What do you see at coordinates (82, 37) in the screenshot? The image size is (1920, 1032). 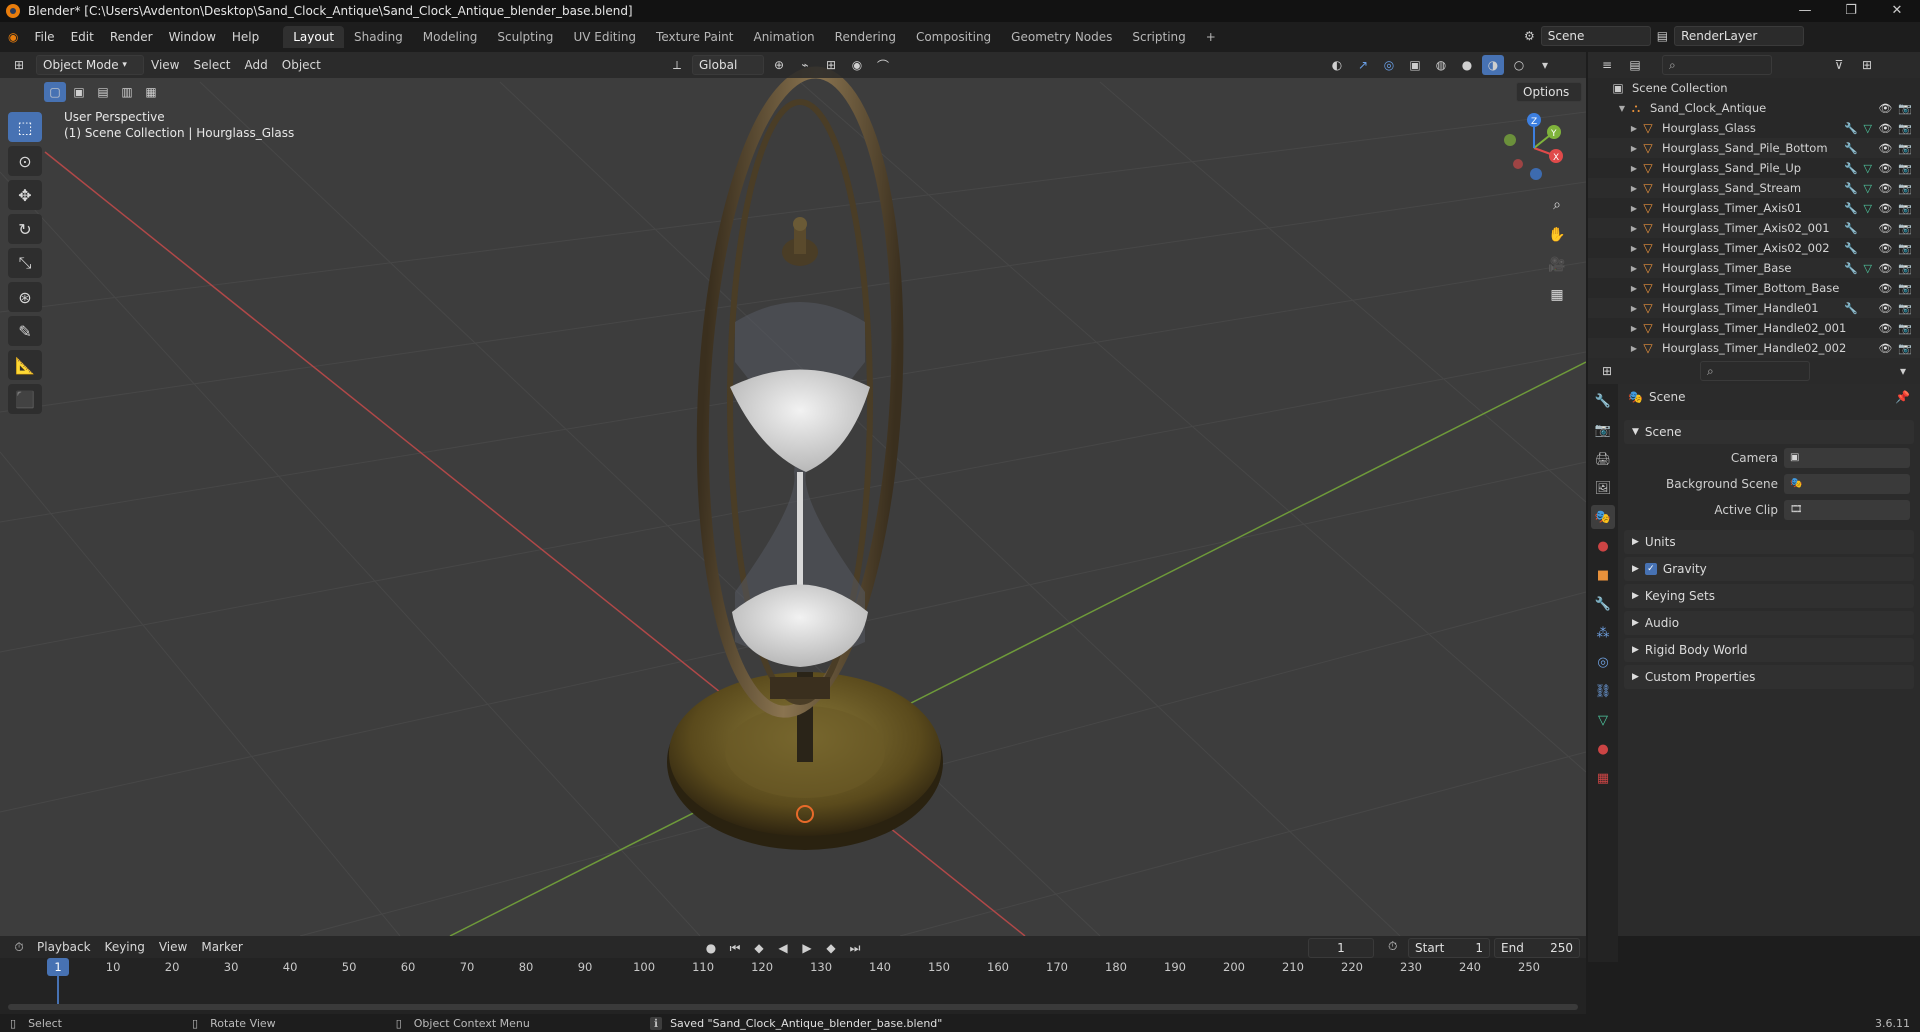 I see `menu-edit: Edit` at bounding box center [82, 37].